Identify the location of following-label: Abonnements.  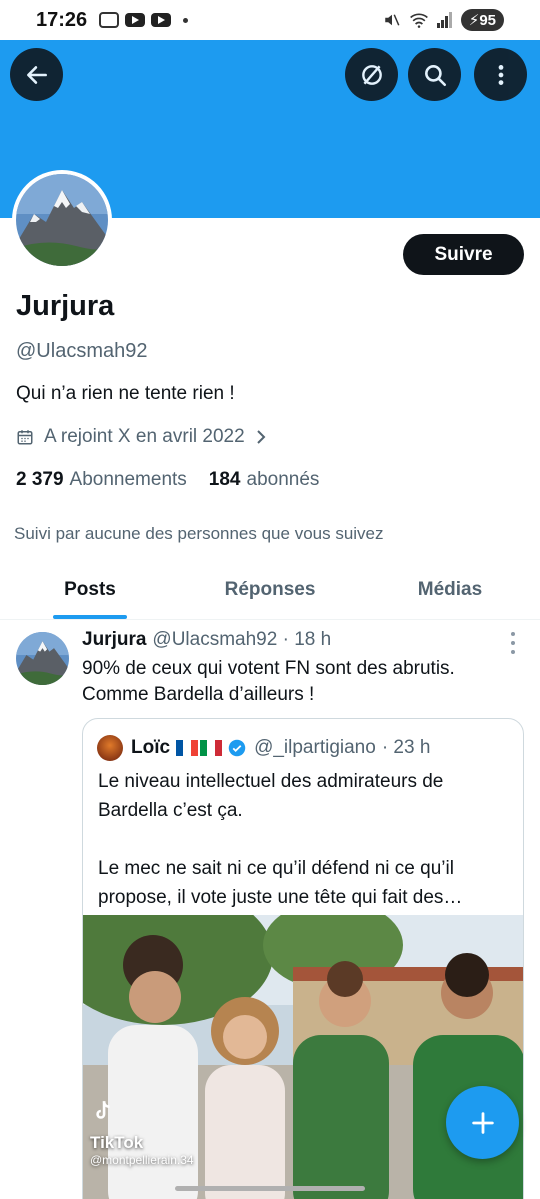
(128, 479).